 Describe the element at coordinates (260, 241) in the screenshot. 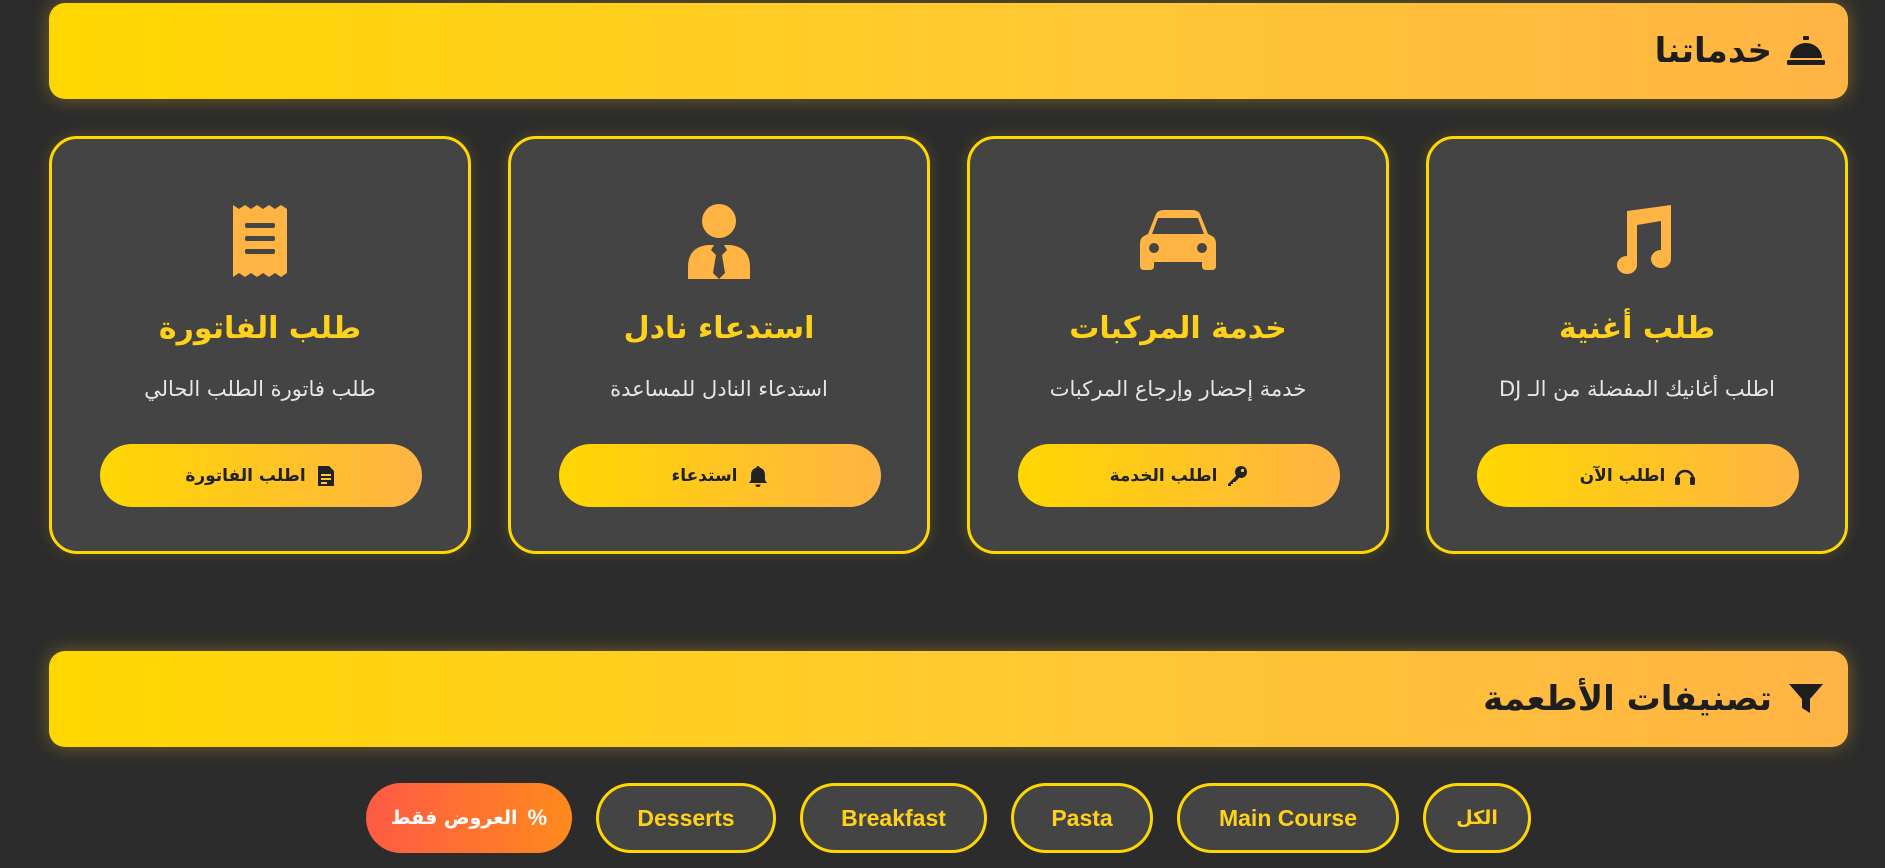

I see `receipt-icon` at that location.